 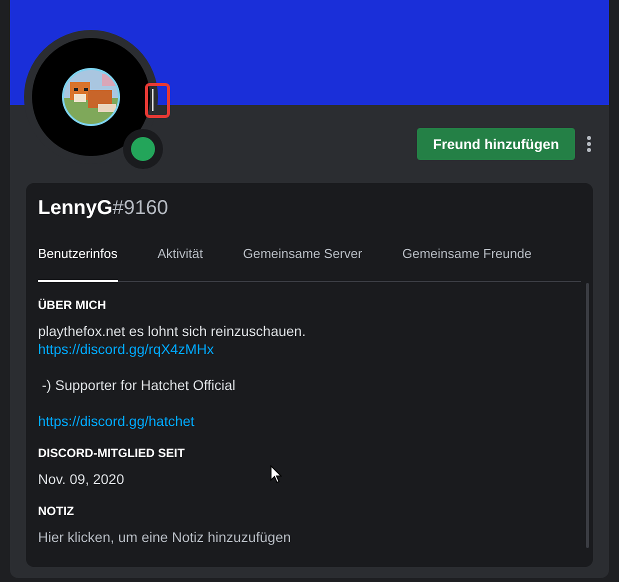 What do you see at coordinates (302, 261) in the screenshot?
I see `profile-tab: Gemeinsame Server` at bounding box center [302, 261].